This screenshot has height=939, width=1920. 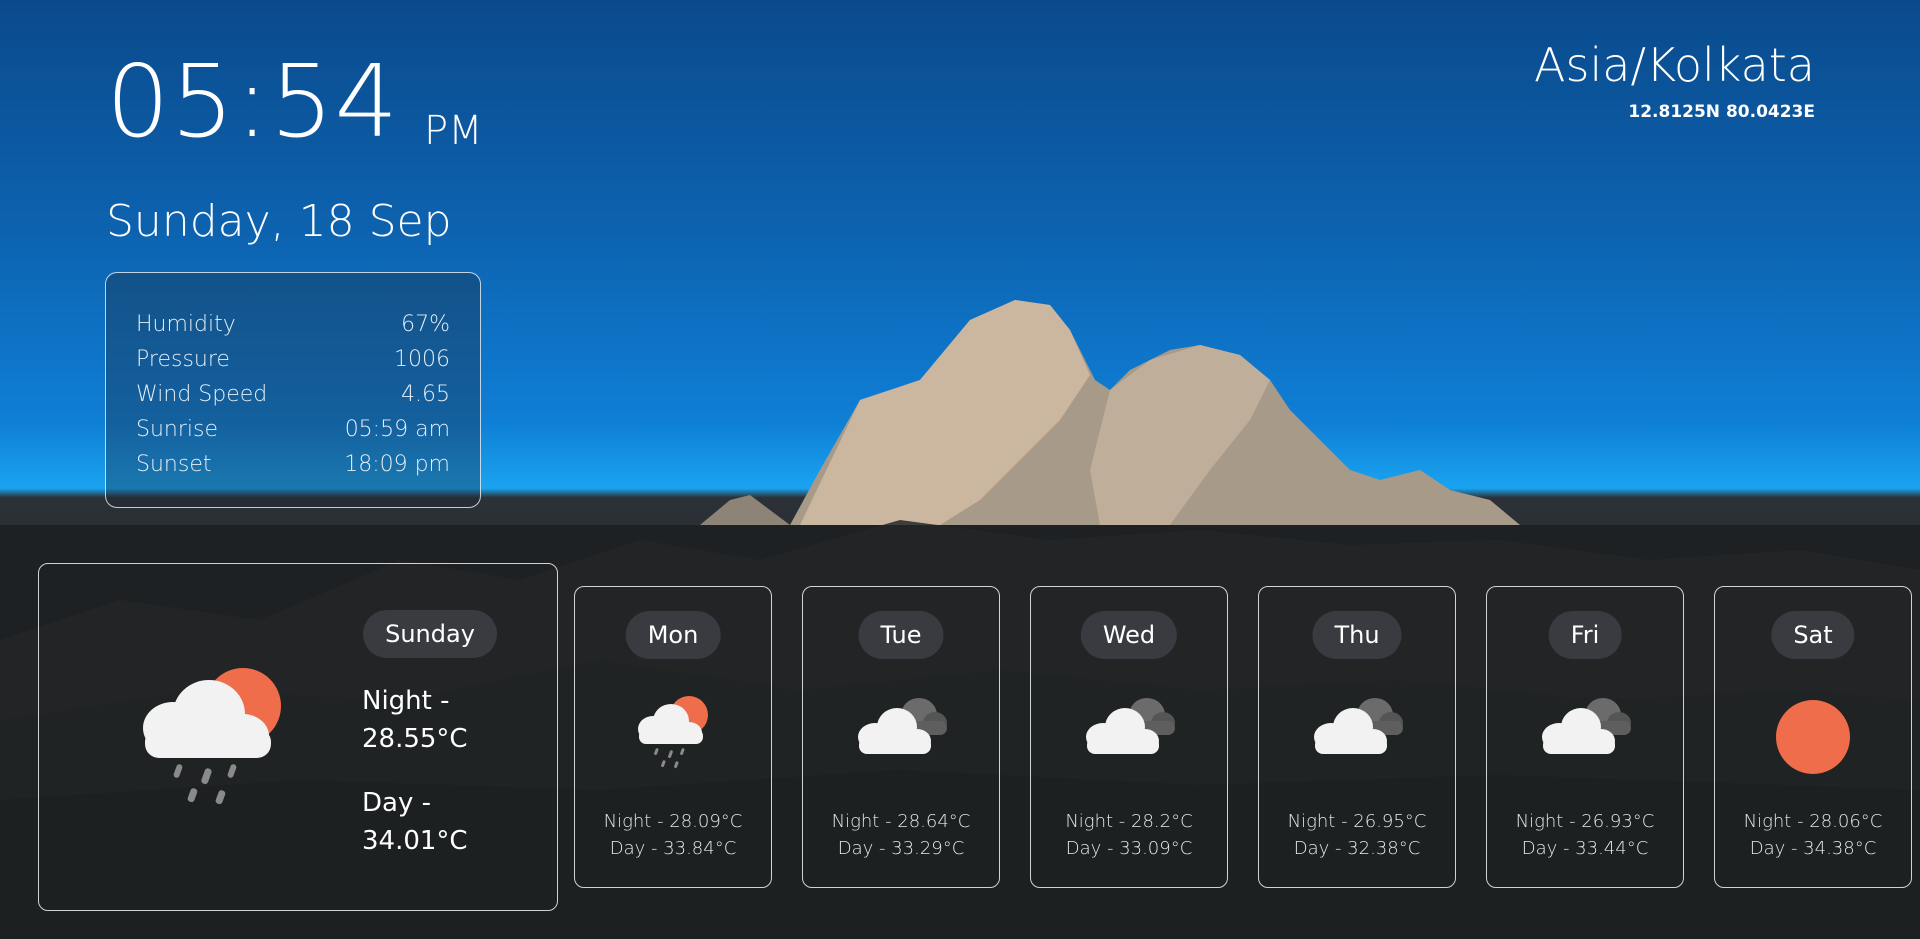 I want to click on forecast-card-fri: Fri Night - 26.93°C Day - 33.44°C, so click(x=1585, y=737).